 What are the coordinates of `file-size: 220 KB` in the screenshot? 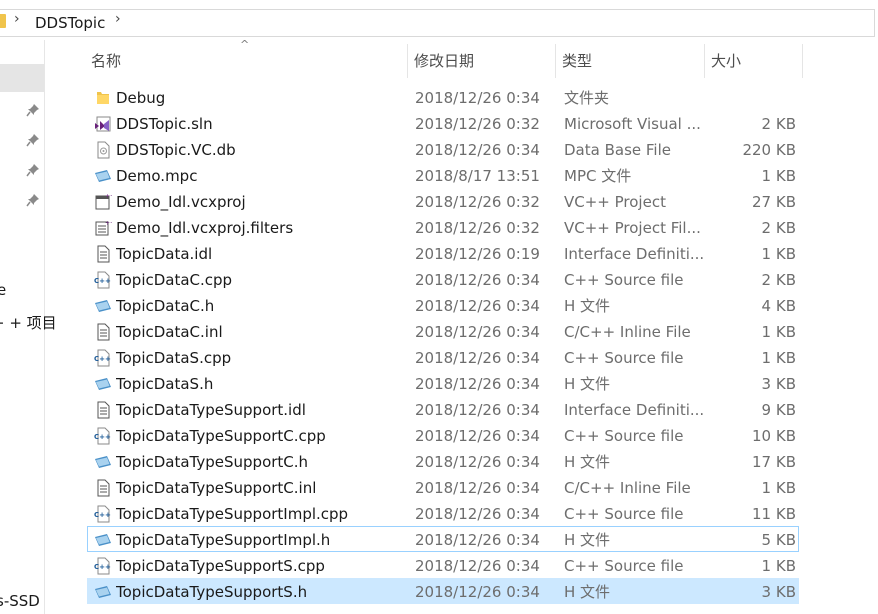 It's located at (769, 150).